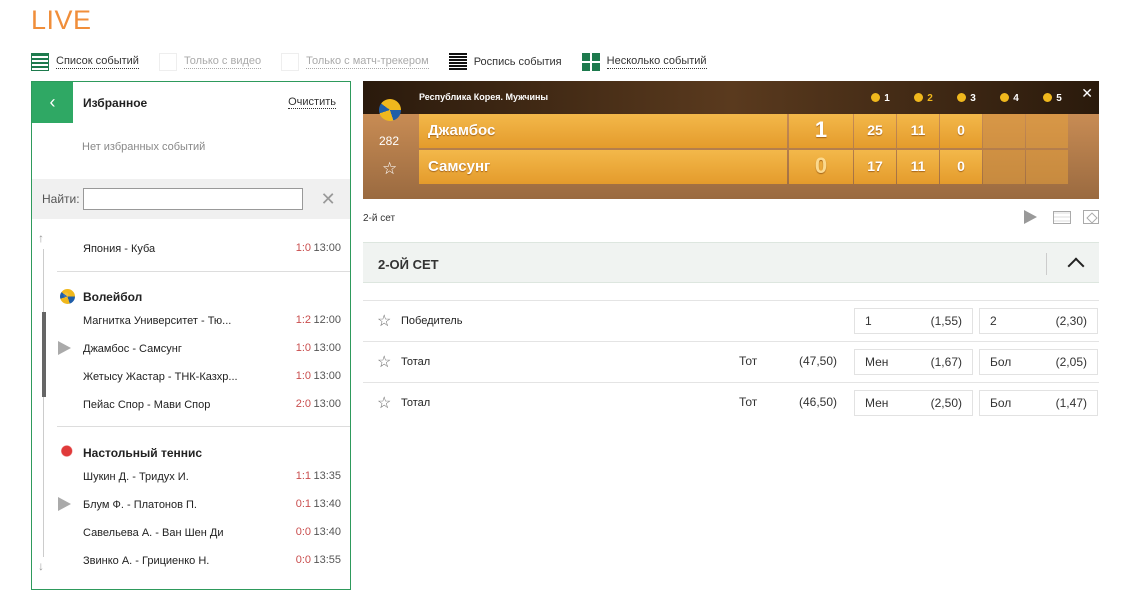 The height and width of the screenshot is (598, 1122). What do you see at coordinates (303, 504) in the screenshot?
I see `event-score: 0:1` at bounding box center [303, 504].